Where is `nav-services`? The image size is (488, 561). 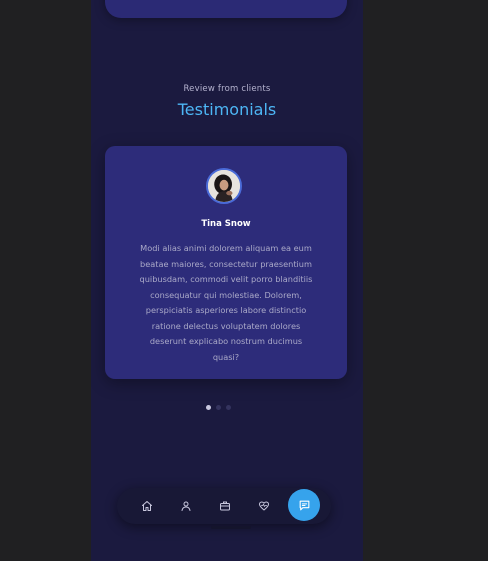
nav-services is located at coordinates (264, 506).